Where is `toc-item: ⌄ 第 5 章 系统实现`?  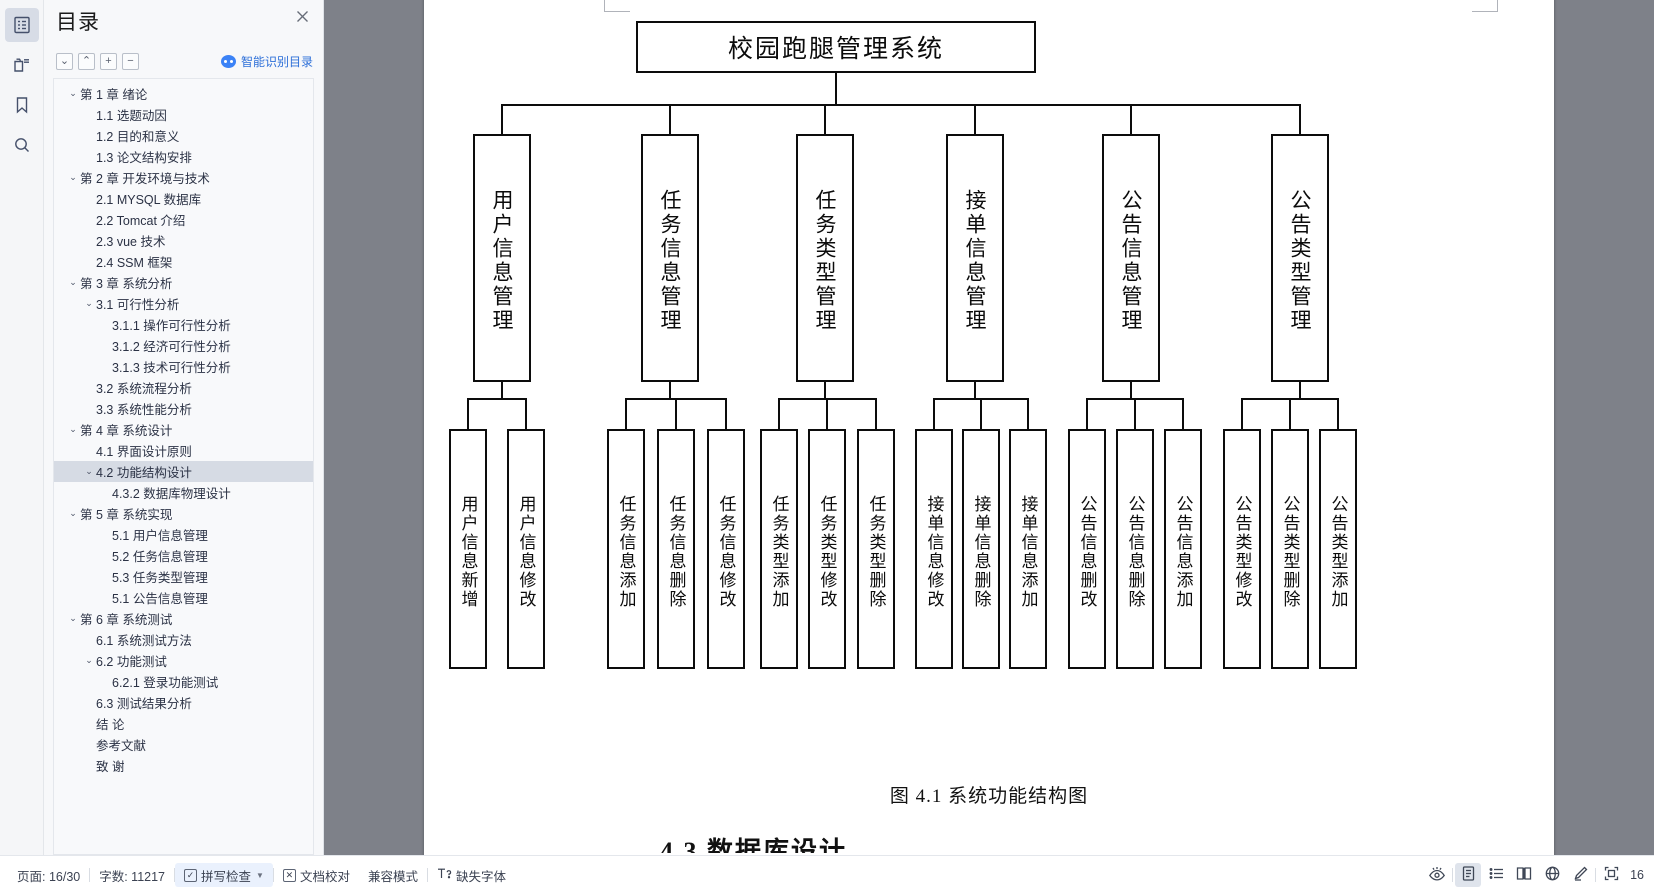 toc-item: ⌄ 第 5 章 系统实现 is located at coordinates (183, 513).